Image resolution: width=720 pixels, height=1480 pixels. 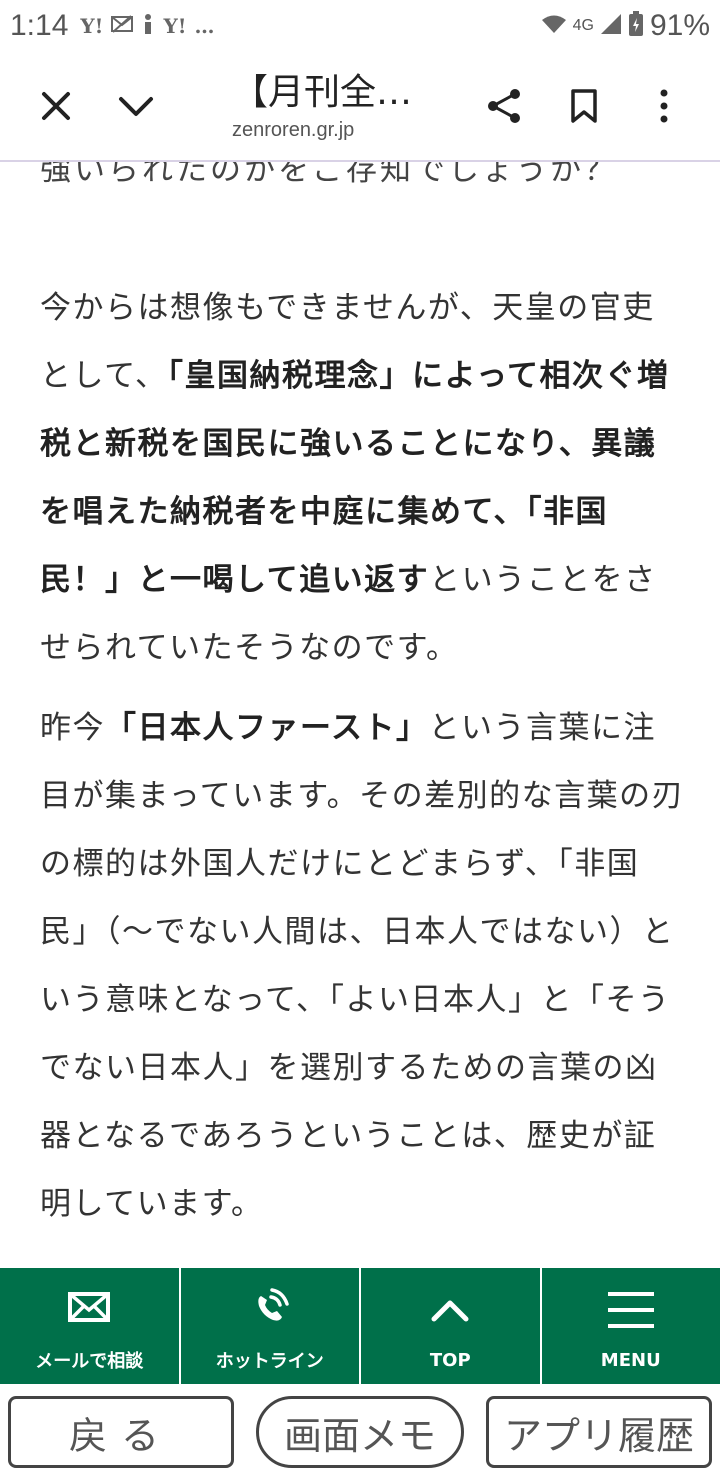 I want to click on browser-header: 【月刊全… zenroren.gr.jp, so click(x=360, y=106).